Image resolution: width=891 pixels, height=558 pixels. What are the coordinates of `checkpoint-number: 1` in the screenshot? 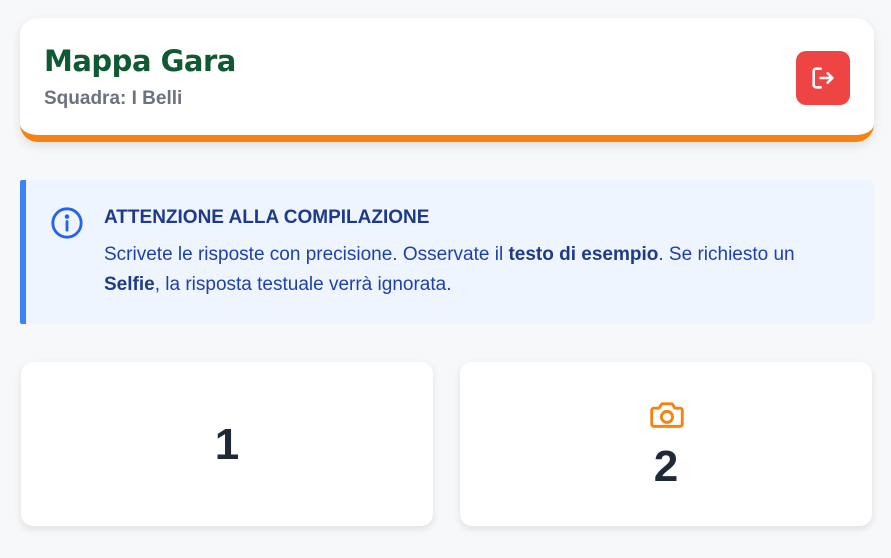 It's located at (227, 444).